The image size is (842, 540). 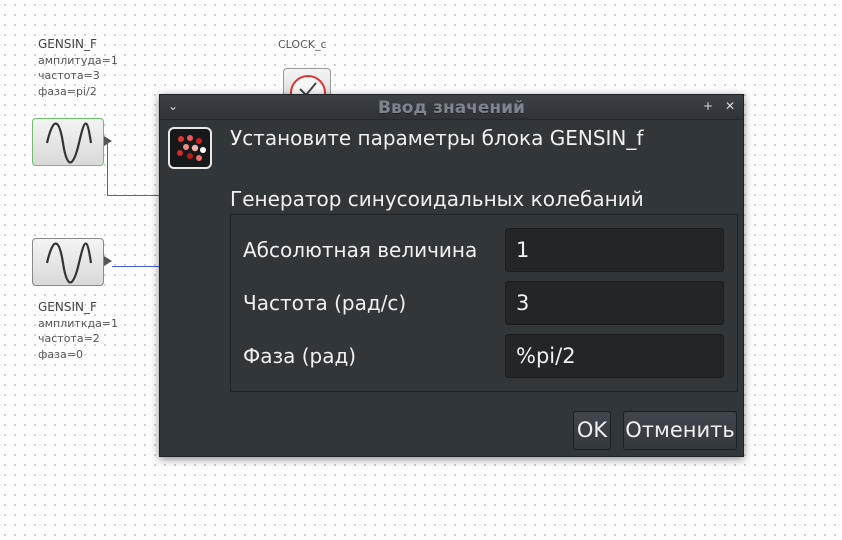 What do you see at coordinates (680, 430) in the screenshot?
I see `cancel-button: Отменить` at bounding box center [680, 430].